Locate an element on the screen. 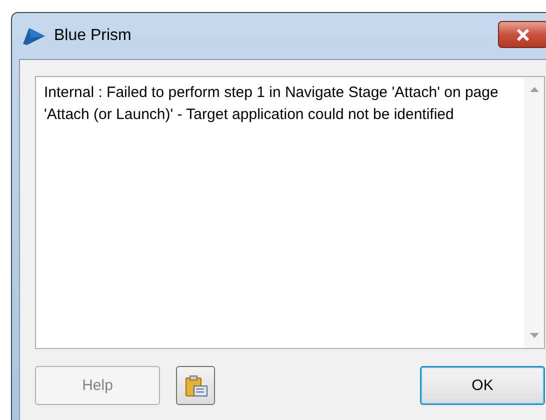 The width and height of the screenshot is (546, 420). scroll-down-icon is located at coordinates (534, 335).